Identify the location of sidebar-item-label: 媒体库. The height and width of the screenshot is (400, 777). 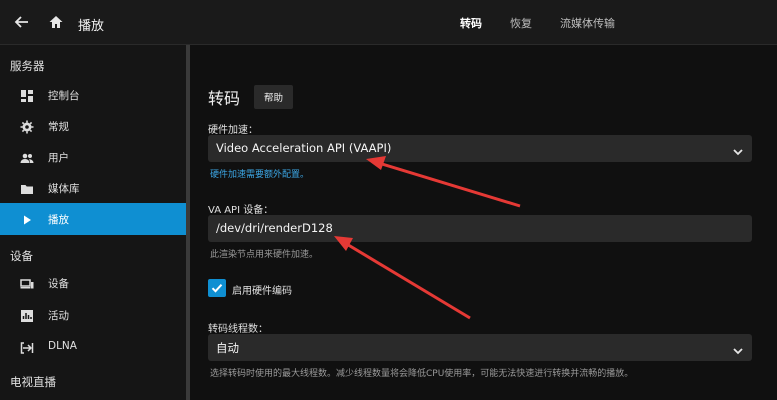
(64, 189).